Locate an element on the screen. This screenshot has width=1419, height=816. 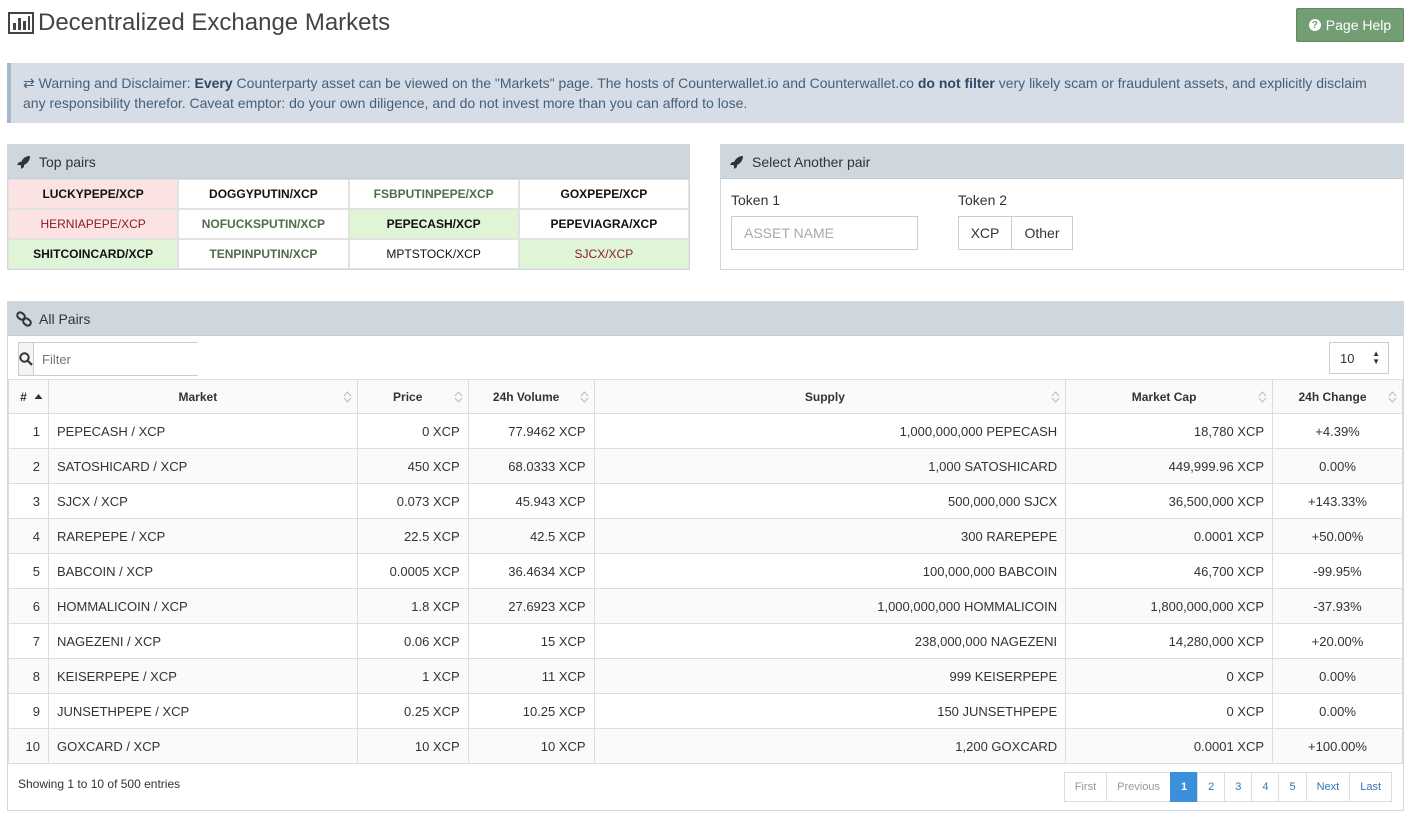
pair-pepecash: PEPECASH/XCP is located at coordinates (433, 224).